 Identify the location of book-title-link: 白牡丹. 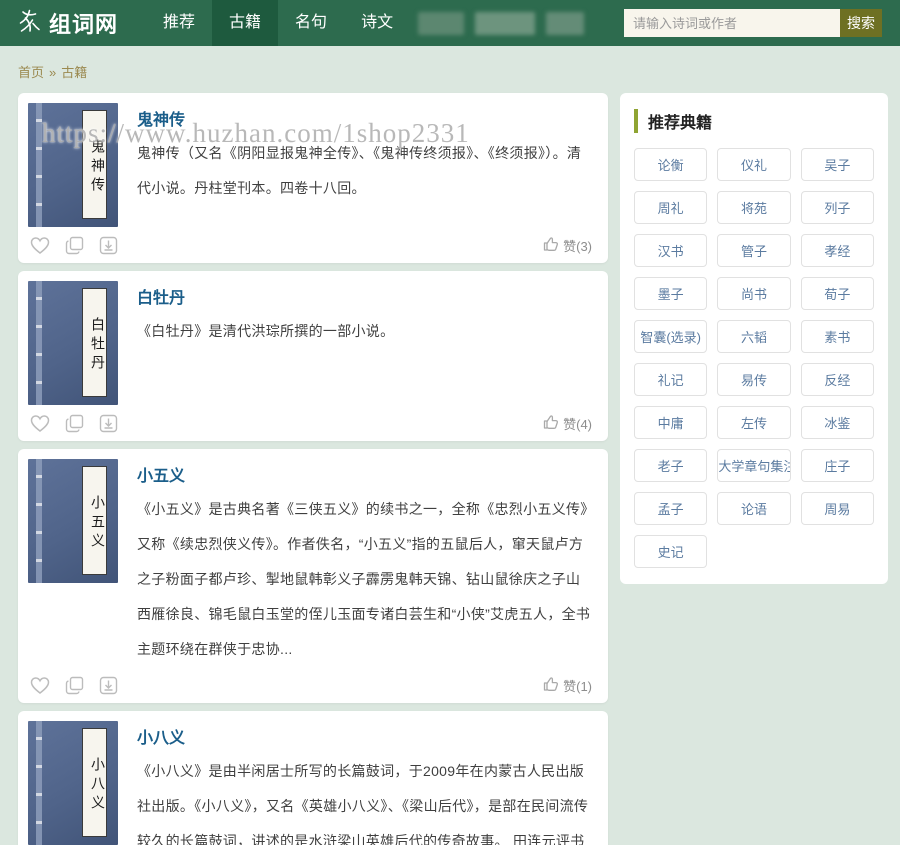
(161, 296).